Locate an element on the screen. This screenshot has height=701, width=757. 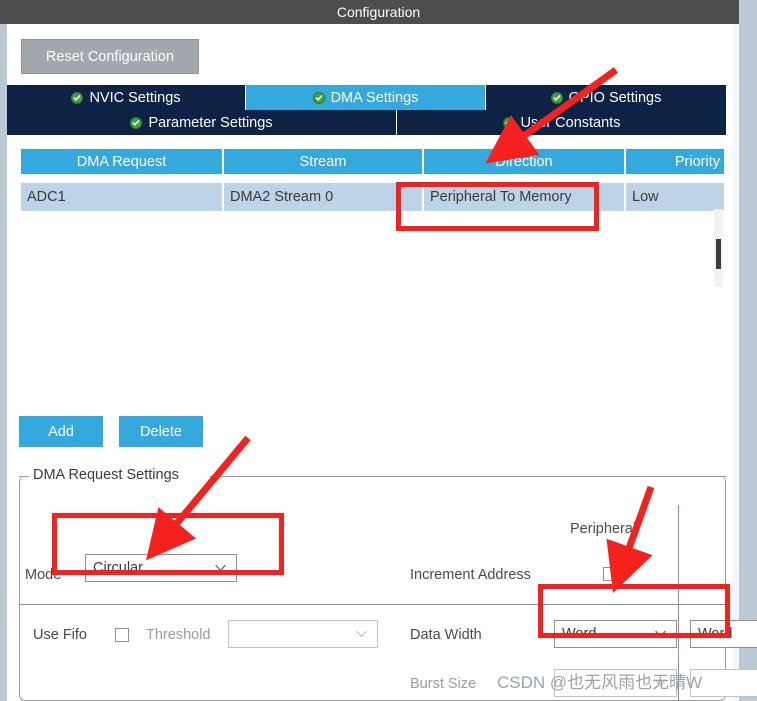
cell-direction: Peripheral To Memory is located at coordinates (525, 197).